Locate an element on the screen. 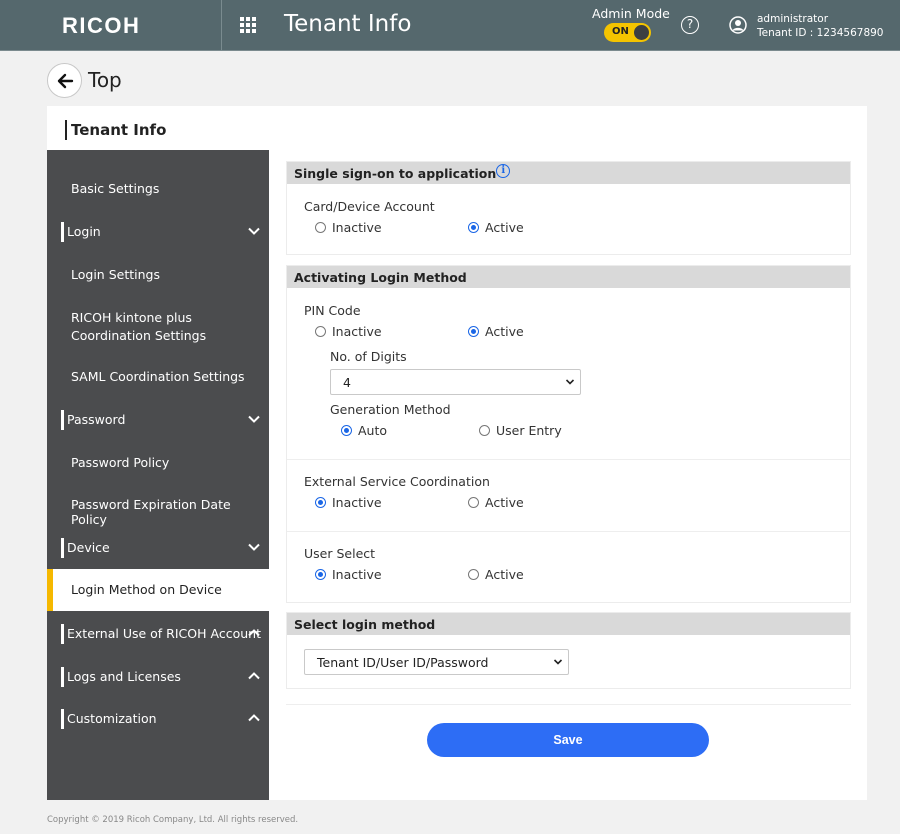 The width and height of the screenshot is (900, 834). header-divider is located at coordinates (221, 25).